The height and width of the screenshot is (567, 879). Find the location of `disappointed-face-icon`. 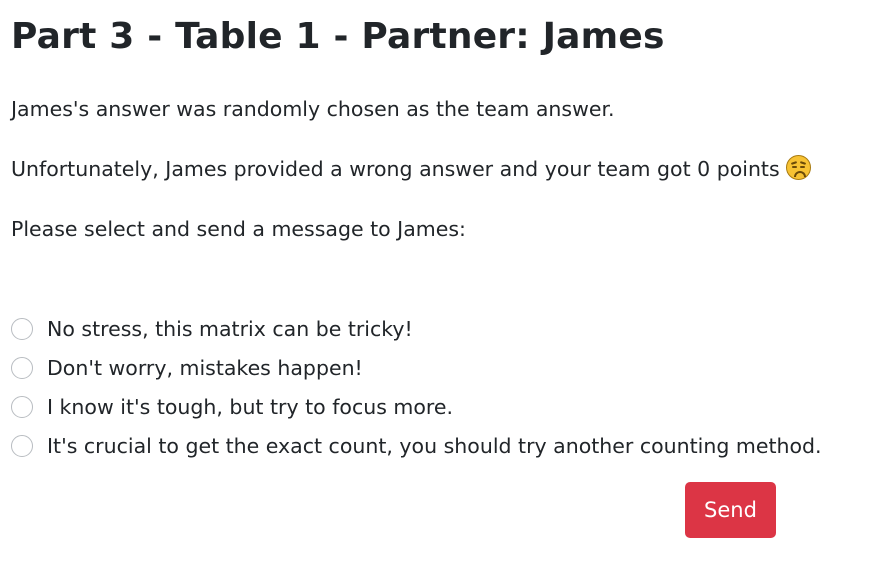

disappointed-face-icon is located at coordinates (798, 167).